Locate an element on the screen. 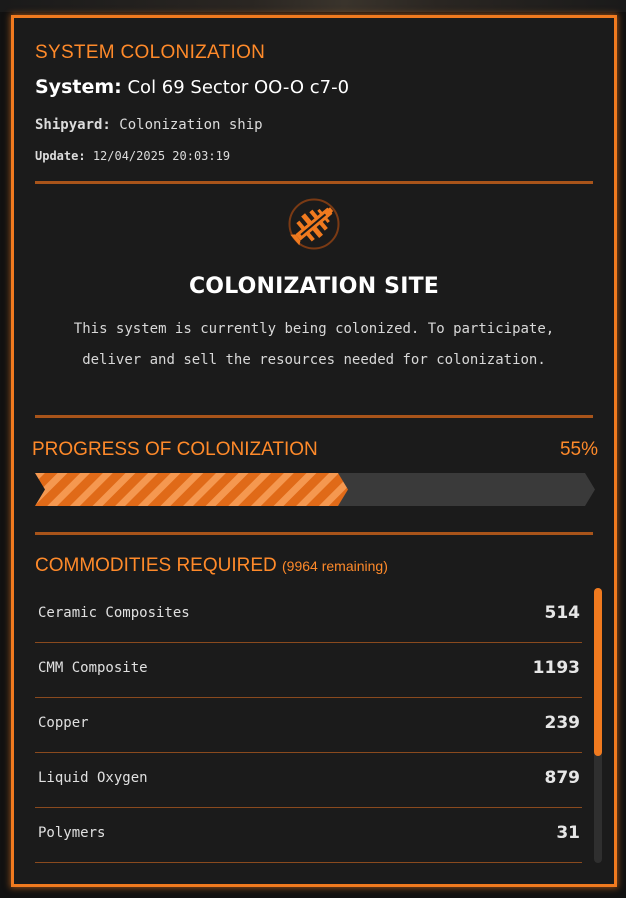  system-line: System: Col 69 Sector OO-O c7-0 is located at coordinates (192, 87).